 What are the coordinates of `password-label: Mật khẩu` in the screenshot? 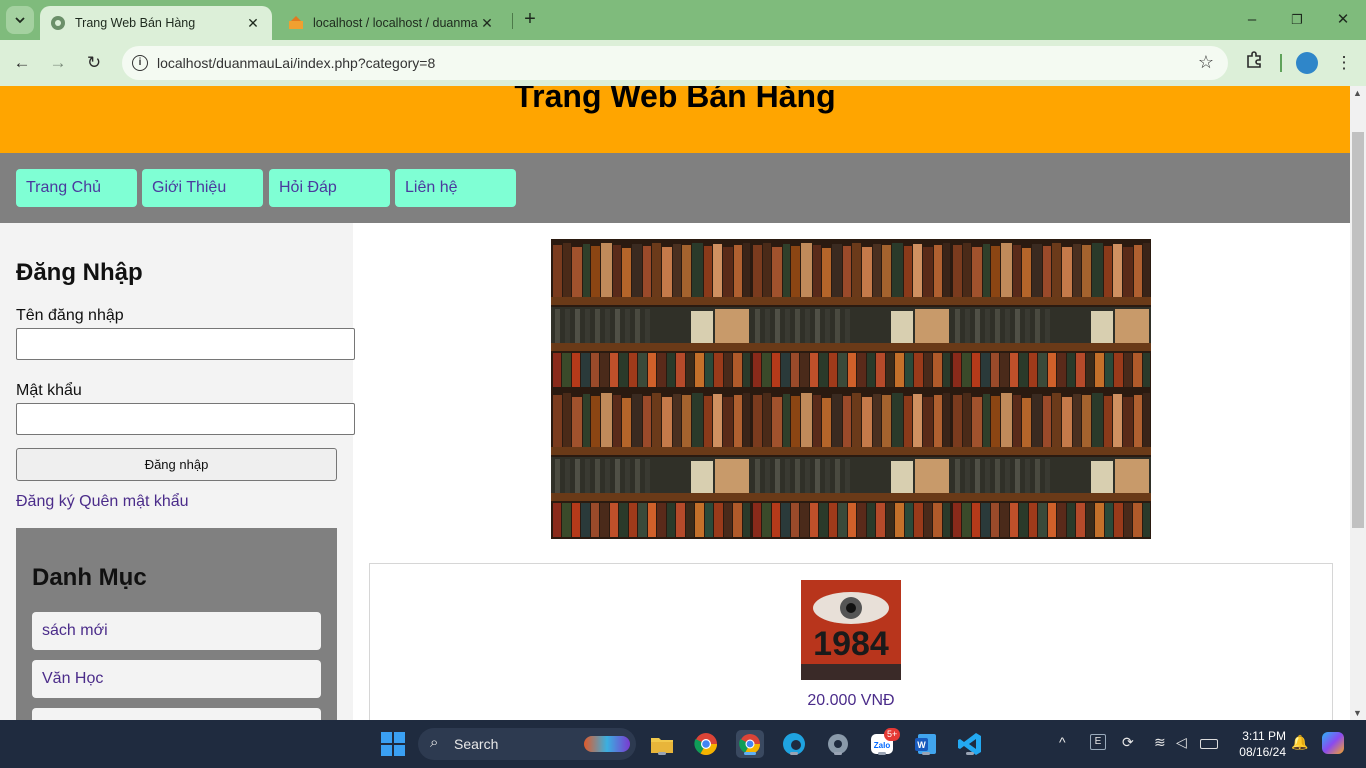 It's located at (49, 390).